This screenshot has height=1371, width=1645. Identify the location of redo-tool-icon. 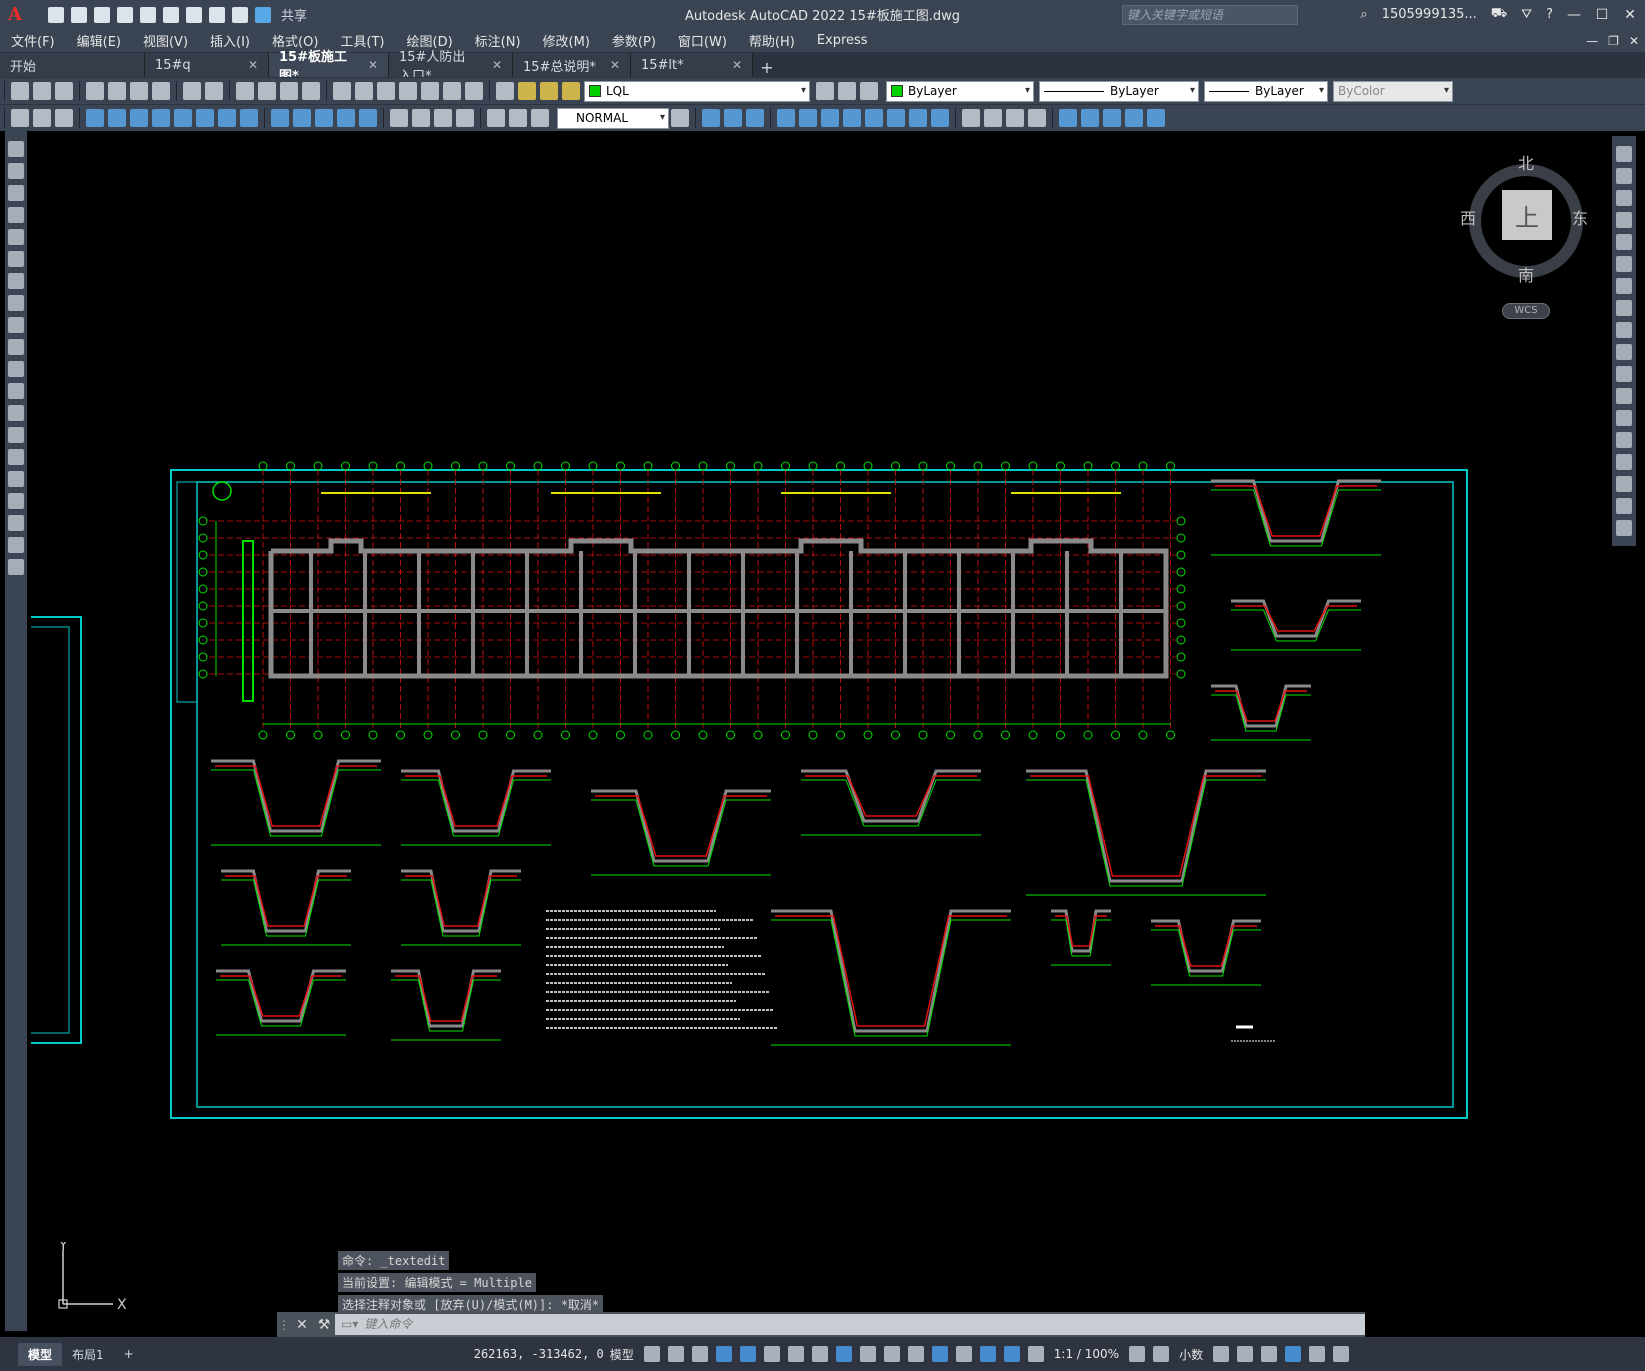
(214, 91).